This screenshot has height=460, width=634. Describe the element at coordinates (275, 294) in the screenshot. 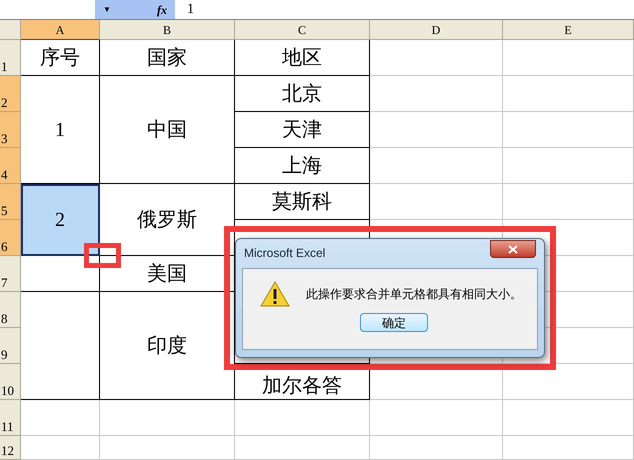

I see `warning-icon` at that location.